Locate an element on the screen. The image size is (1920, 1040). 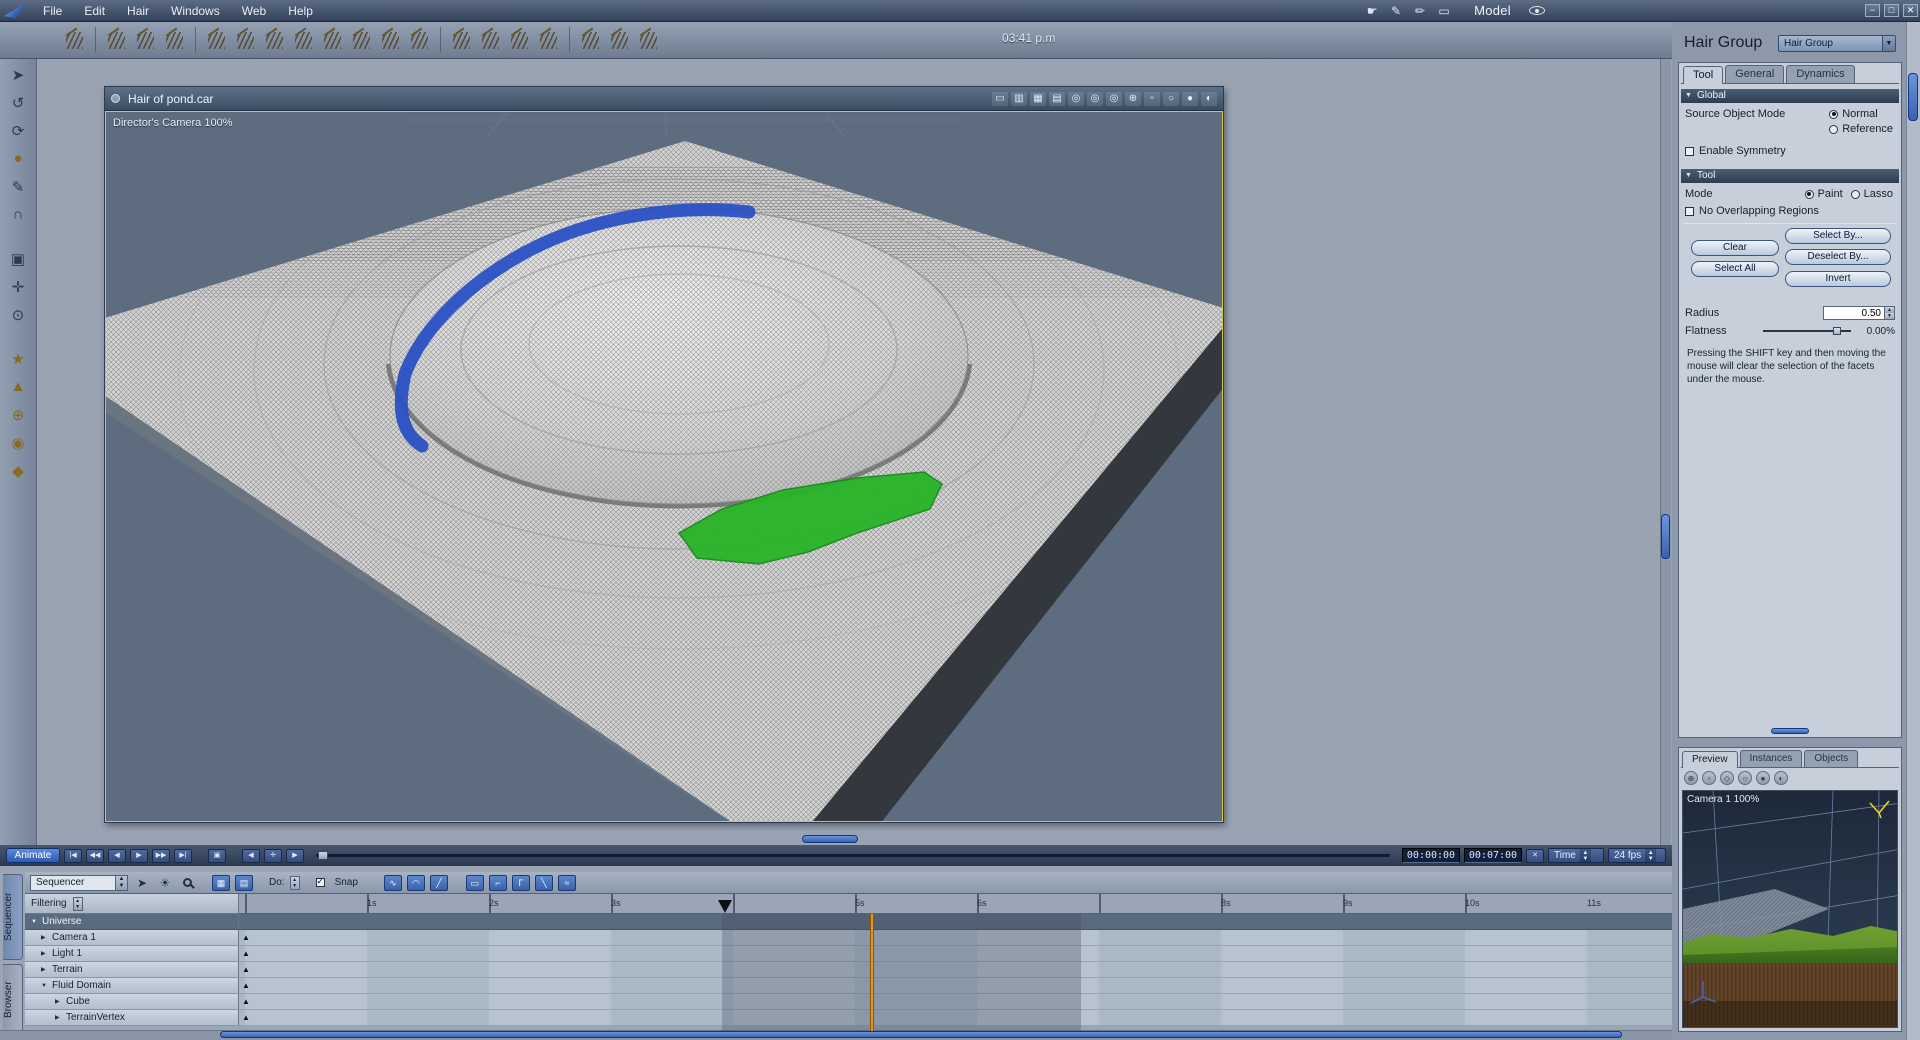
track-row-terrain: ▶ Terrain ▲ is located at coordinates (848, 970).